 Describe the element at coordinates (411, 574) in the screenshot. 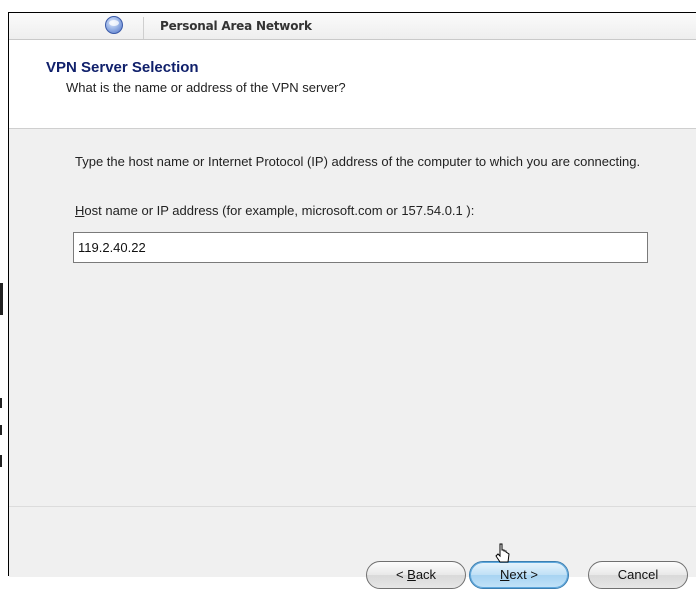

I see `back-label-mnemonic: B` at that location.